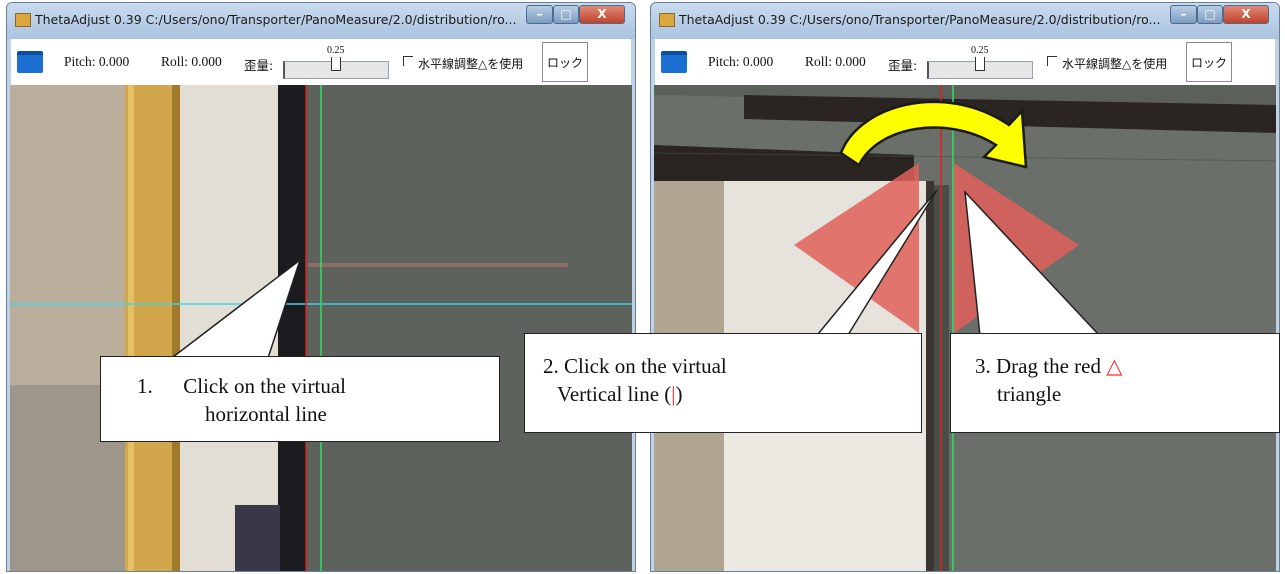  I want to click on callout-step-3: 3. Drag the red △ triangle, so click(1115, 383).